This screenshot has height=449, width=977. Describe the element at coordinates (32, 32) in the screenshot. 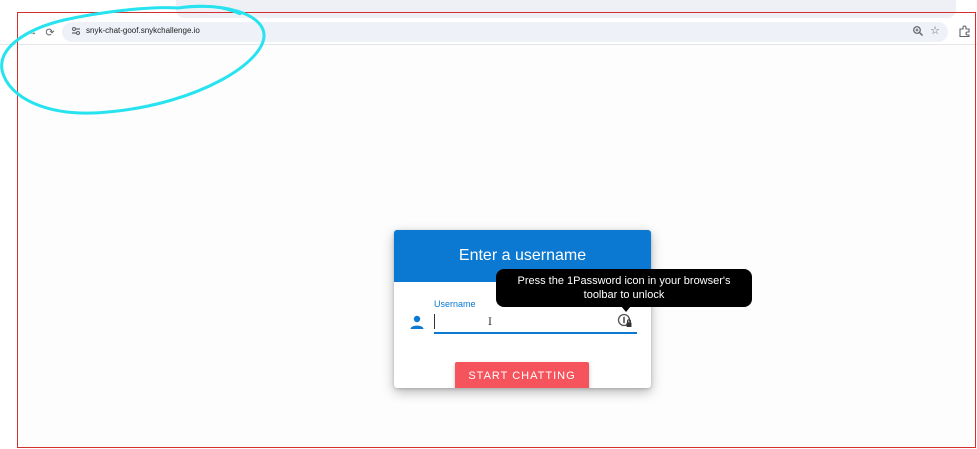

I see `forward-button: →` at that location.